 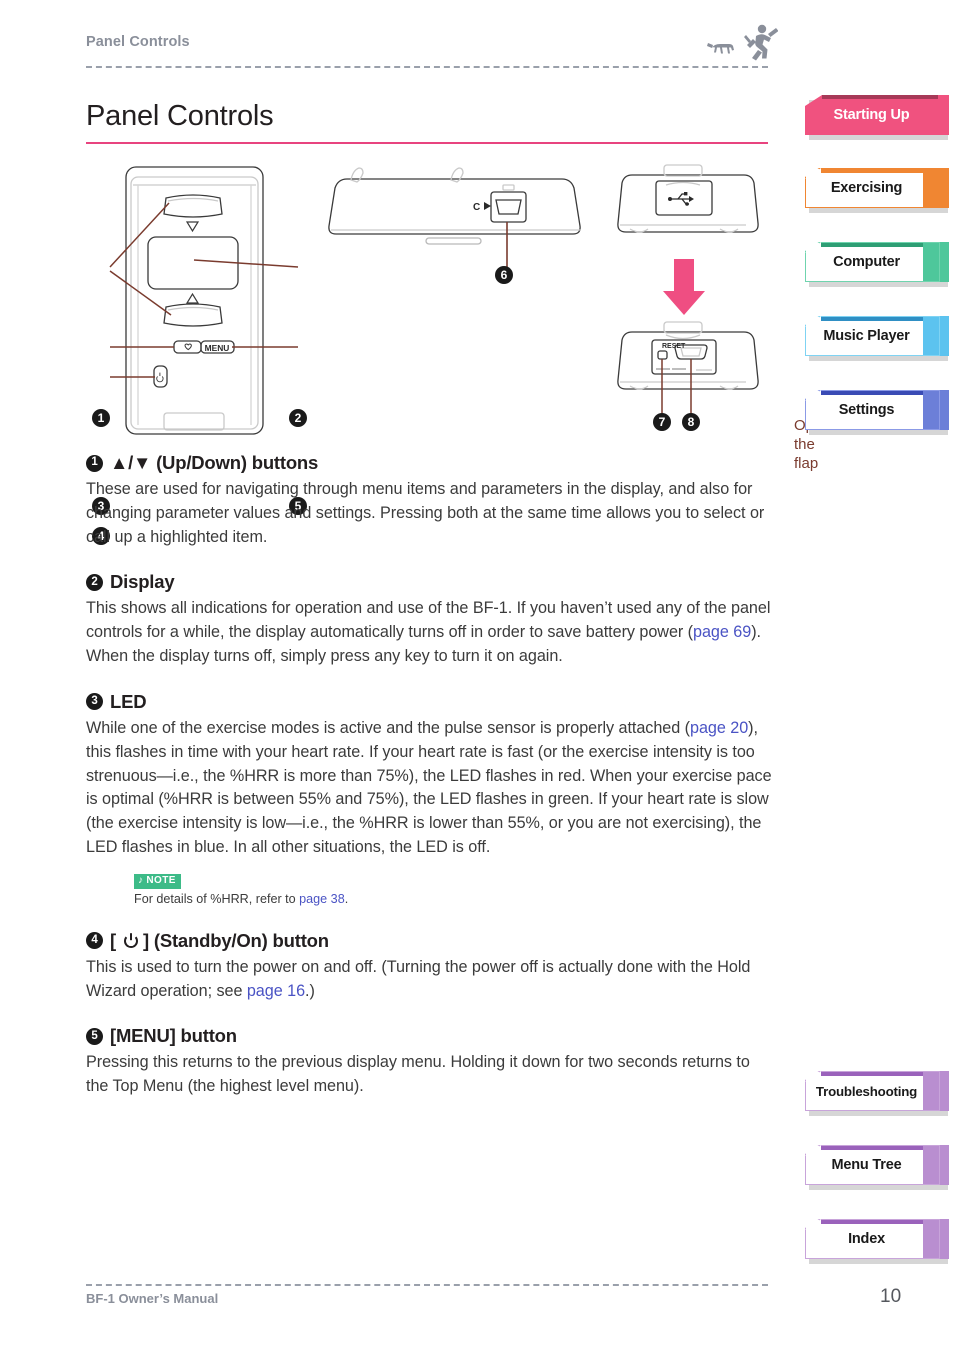 What do you see at coordinates (487, 206) in the screenshot?
I see `port-arrow-icon` at bounding box center [487, 206].